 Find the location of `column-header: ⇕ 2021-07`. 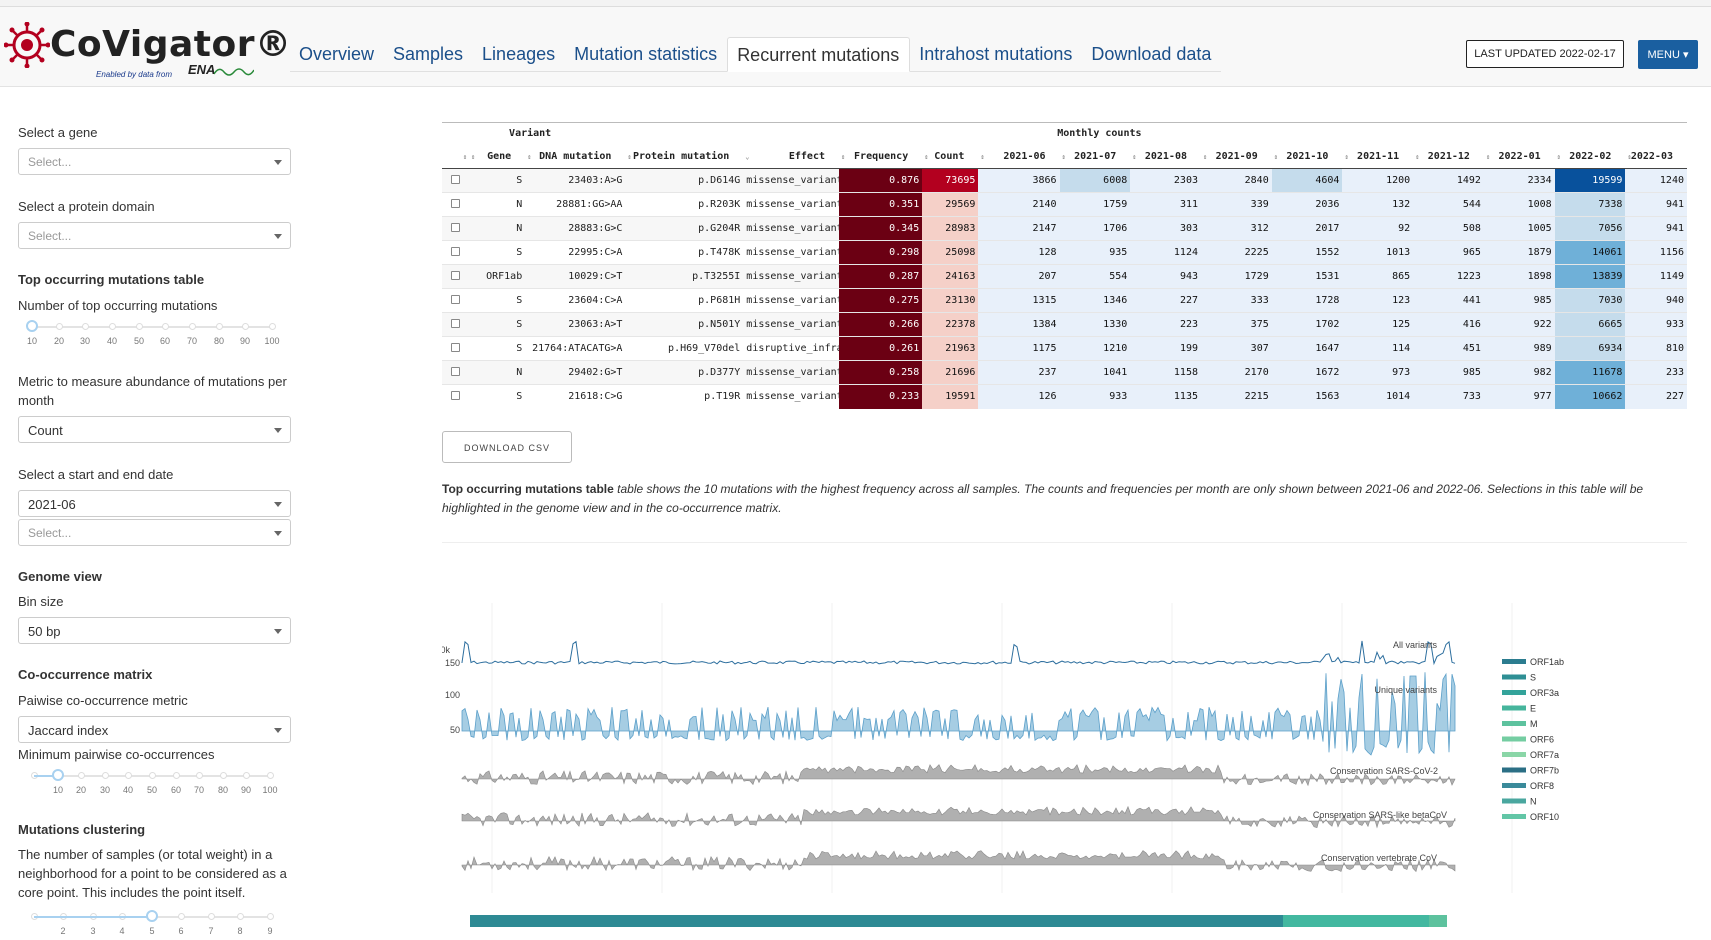

column-header: ⇕ 2021-07 is located at coordinates (1095, 156).